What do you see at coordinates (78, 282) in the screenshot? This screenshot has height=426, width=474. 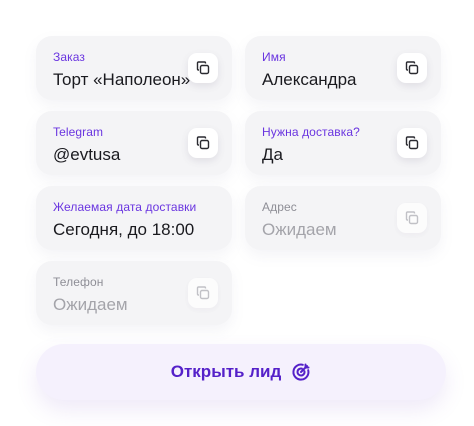 I see `field-label: Телефон` at bounding box center [78, 282].